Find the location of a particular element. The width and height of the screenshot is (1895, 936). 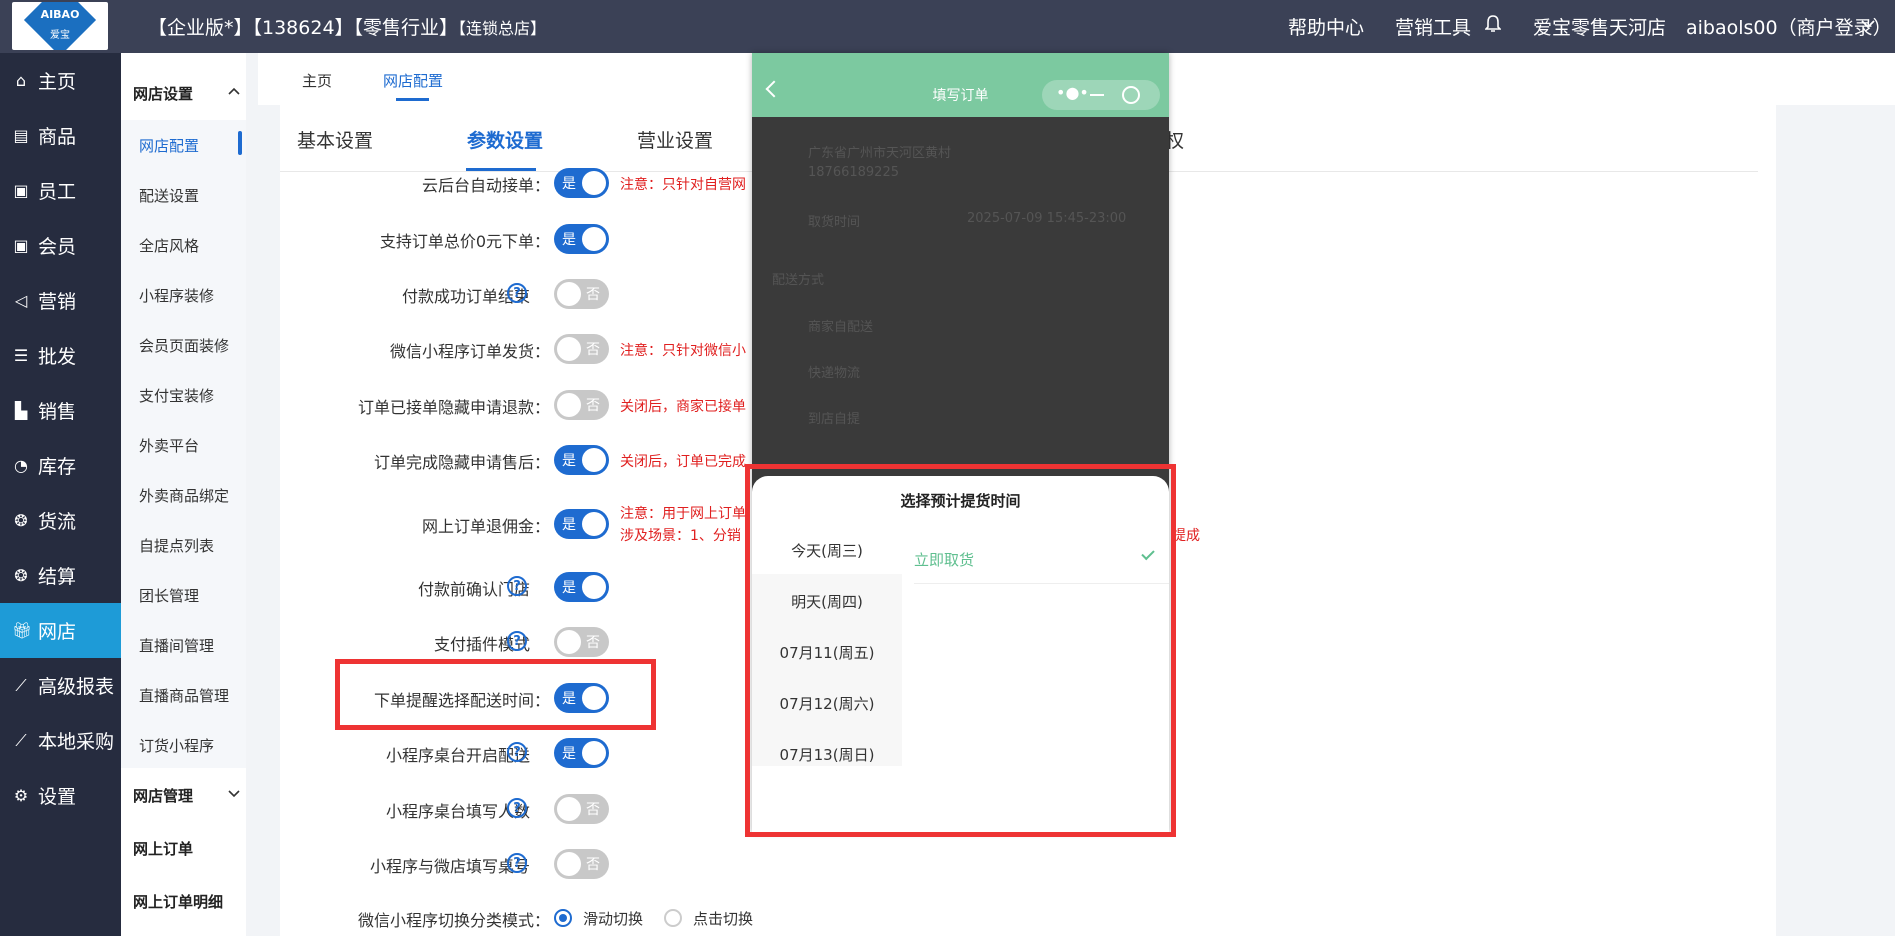

delivery-option: 到店自提 is located at coordinates (834, 417).